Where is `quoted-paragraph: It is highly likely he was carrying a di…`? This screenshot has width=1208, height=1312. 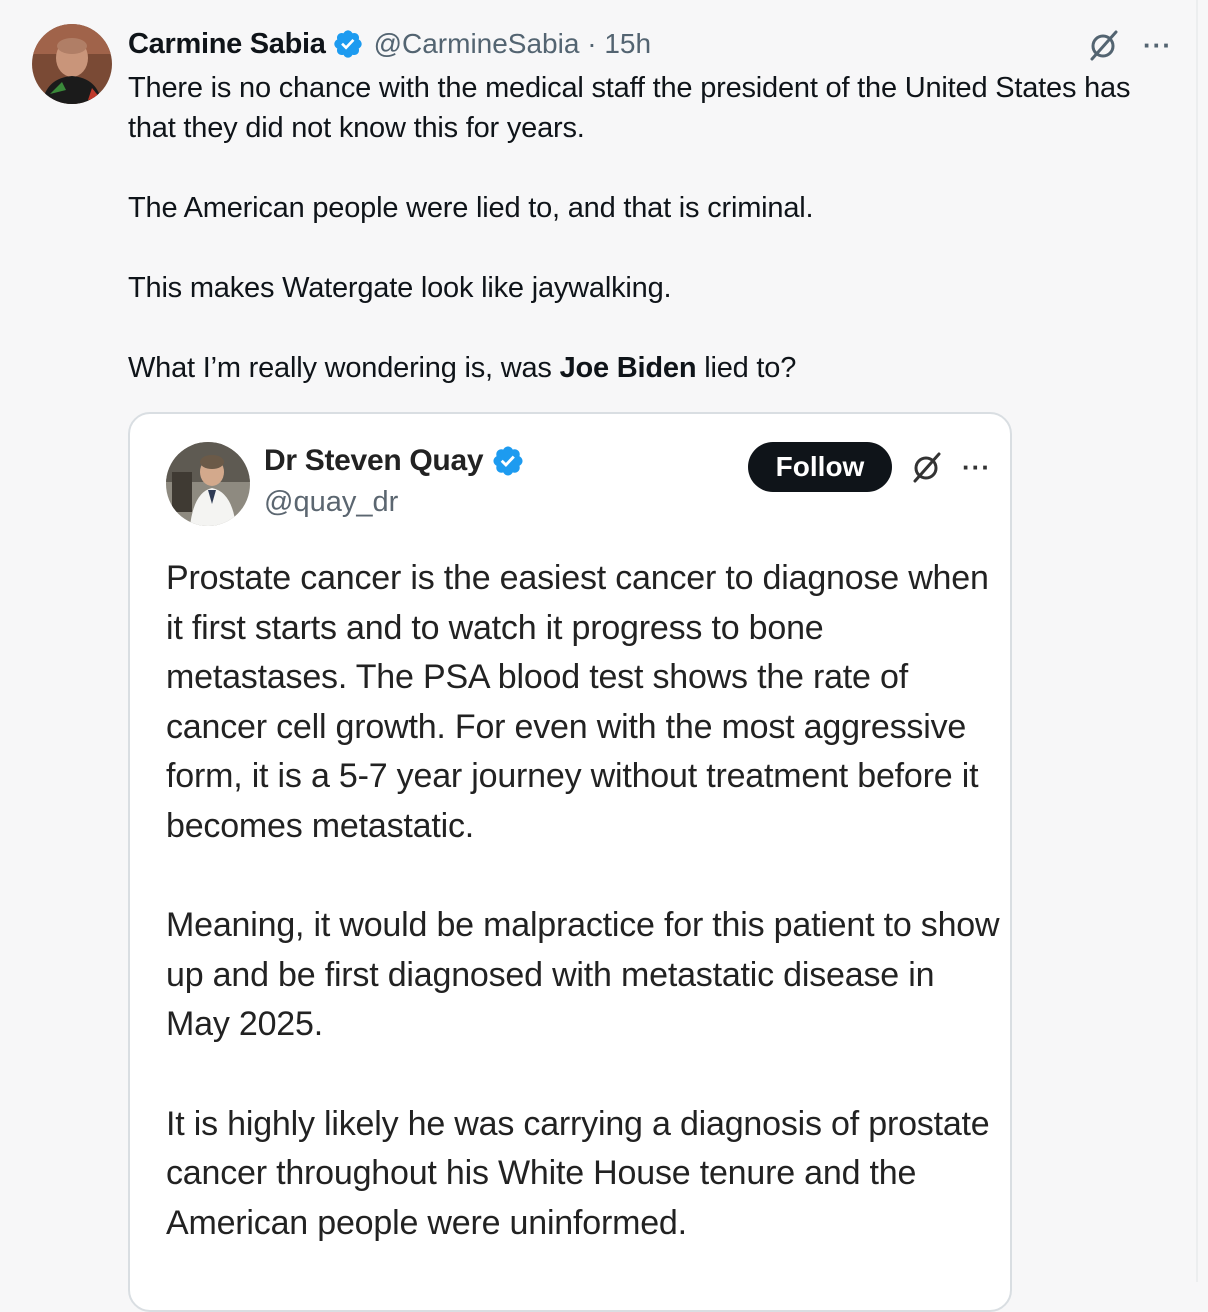 quoted-paragraph: It is highly likely he was carrying a di… is located at coordinates (578, 1173).